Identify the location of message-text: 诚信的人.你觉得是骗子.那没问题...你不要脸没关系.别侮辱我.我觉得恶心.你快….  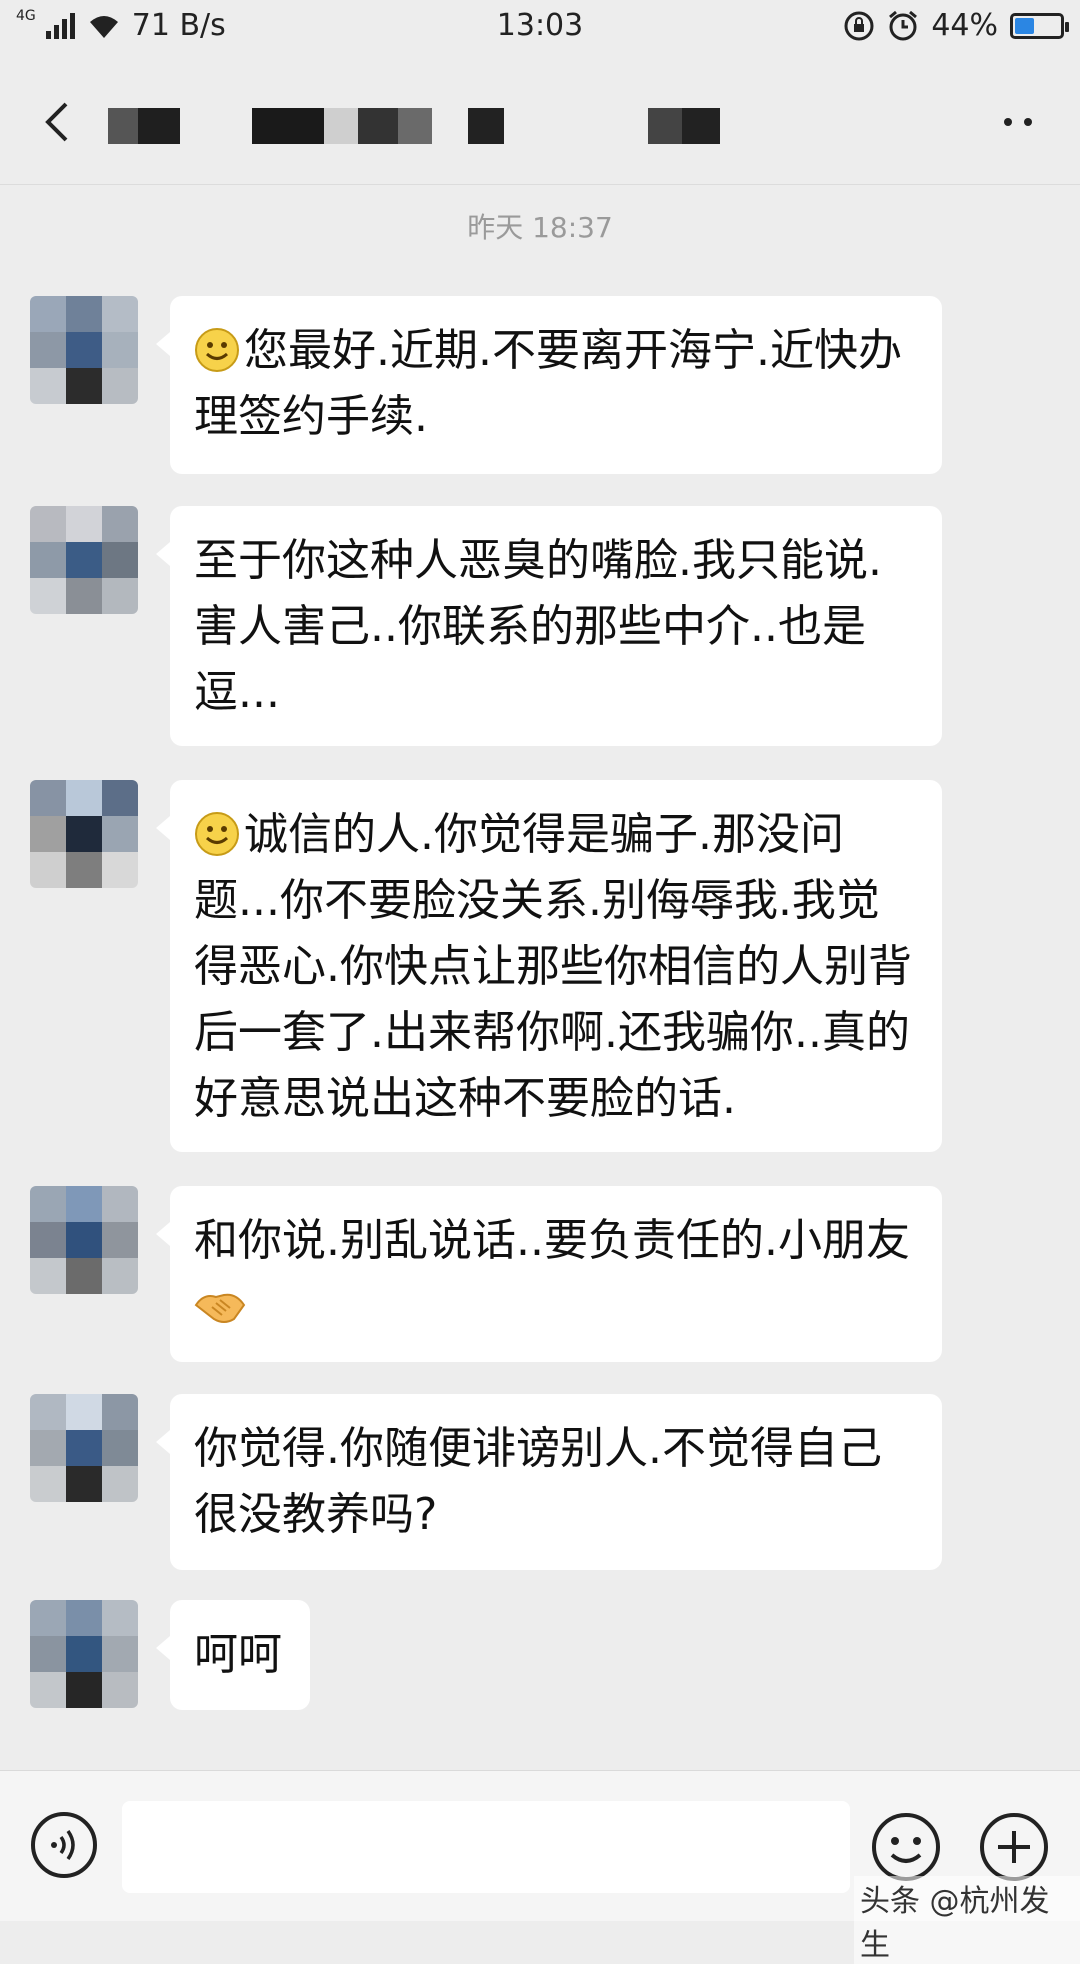
(553, 966).